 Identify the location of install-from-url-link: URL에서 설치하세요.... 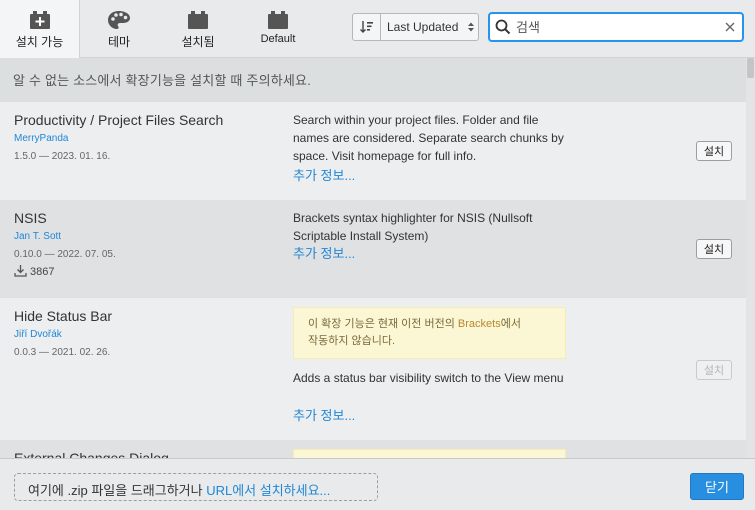
(268, 490).